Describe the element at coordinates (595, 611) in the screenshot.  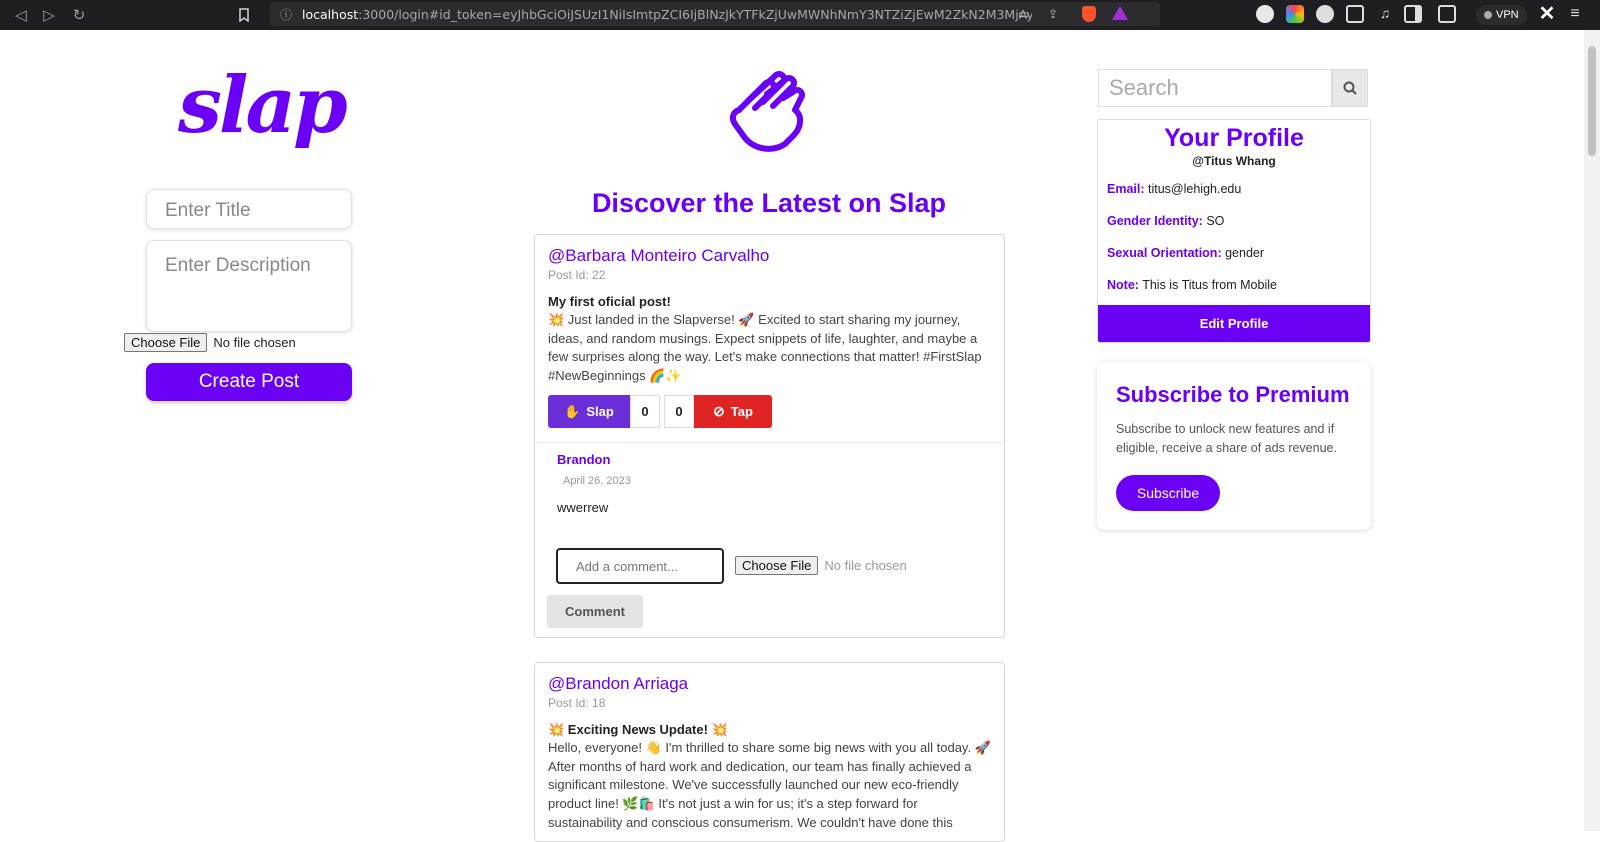
I see `comment-button: Comment` at that location.